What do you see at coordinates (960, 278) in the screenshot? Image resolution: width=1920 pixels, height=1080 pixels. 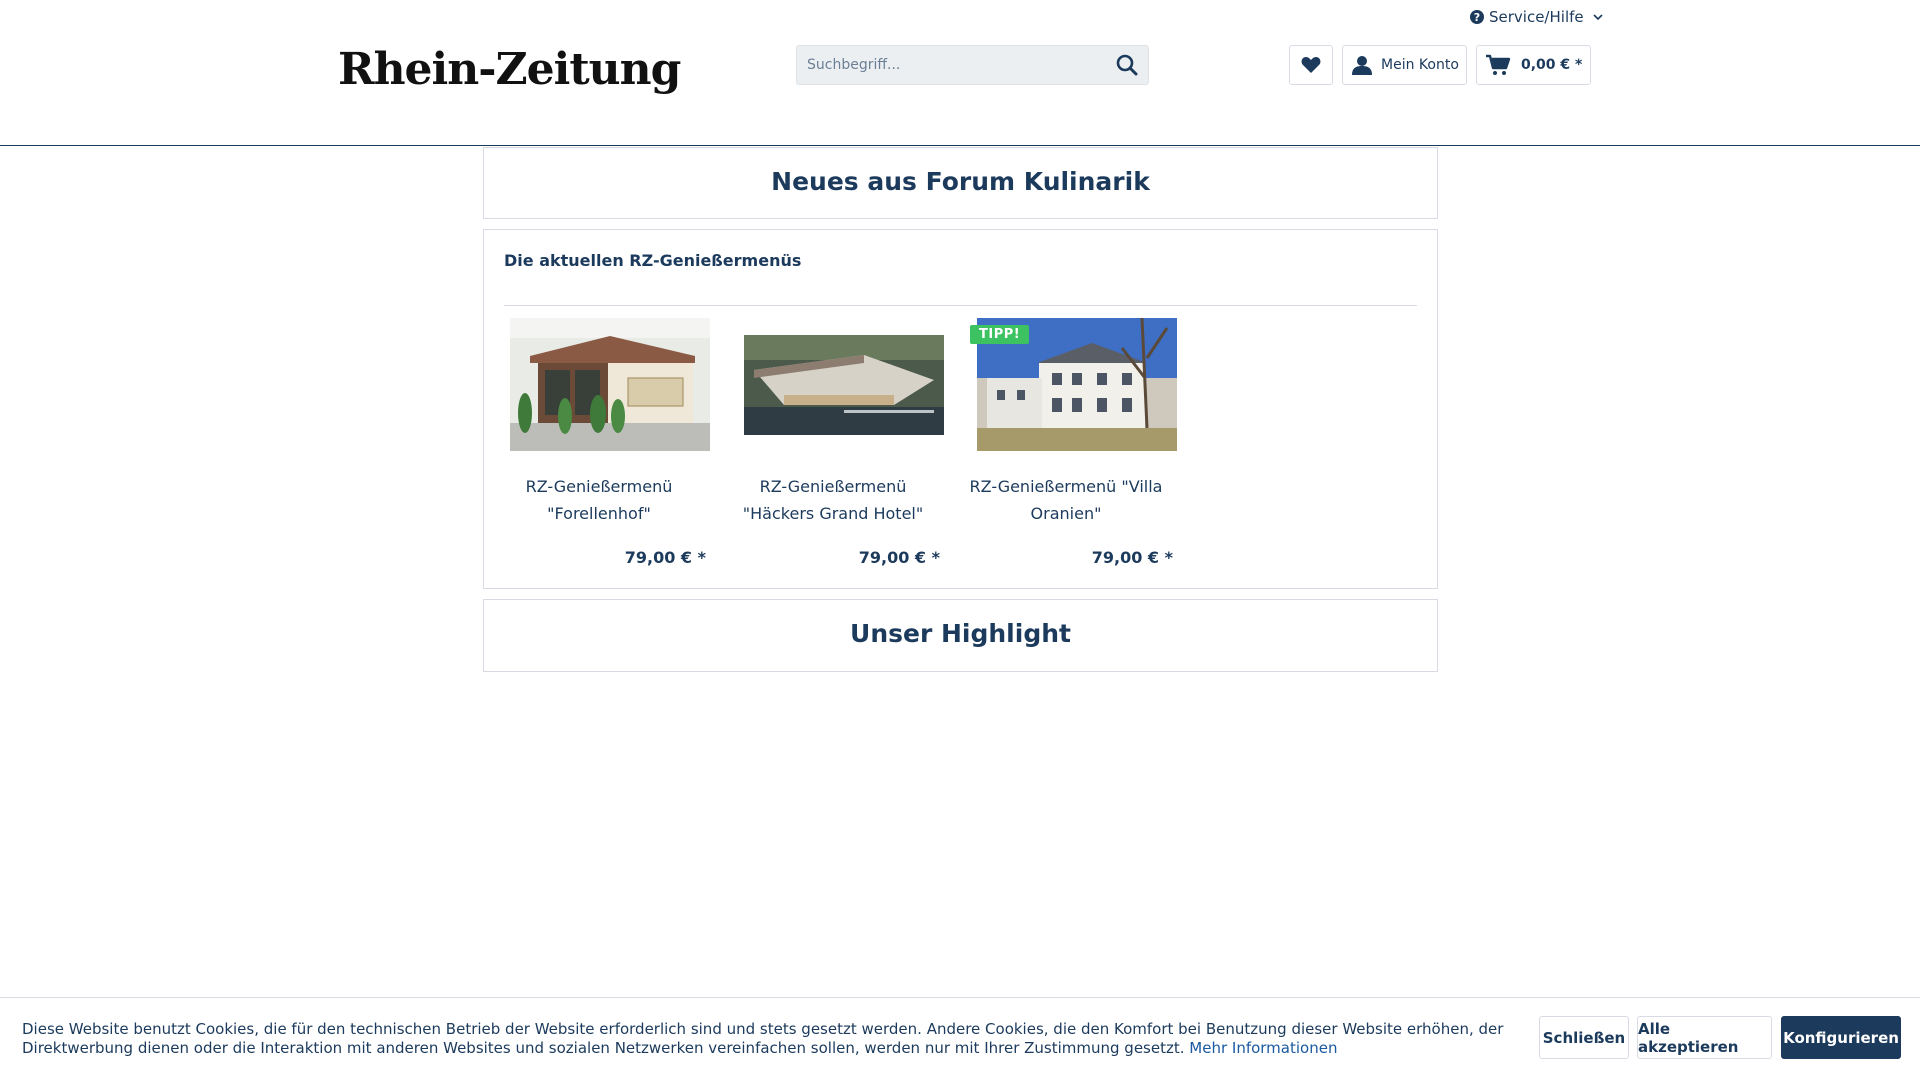 I see `menus-title: Die aktuellen RZ-Genießermenüs` at bounding box center [960, 278].